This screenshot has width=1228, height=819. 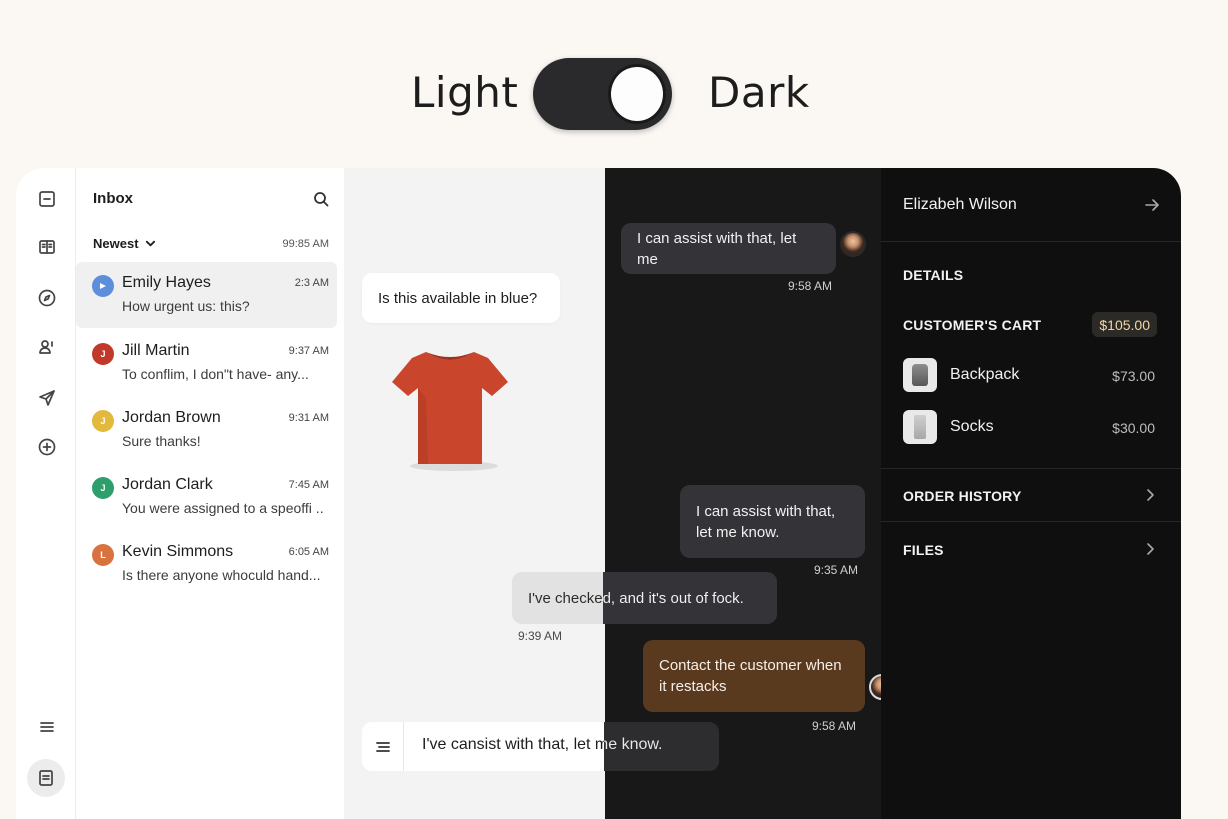 I want to click on message-bubble: I've checked, and it's out of fock., so click(x=644, y=598).